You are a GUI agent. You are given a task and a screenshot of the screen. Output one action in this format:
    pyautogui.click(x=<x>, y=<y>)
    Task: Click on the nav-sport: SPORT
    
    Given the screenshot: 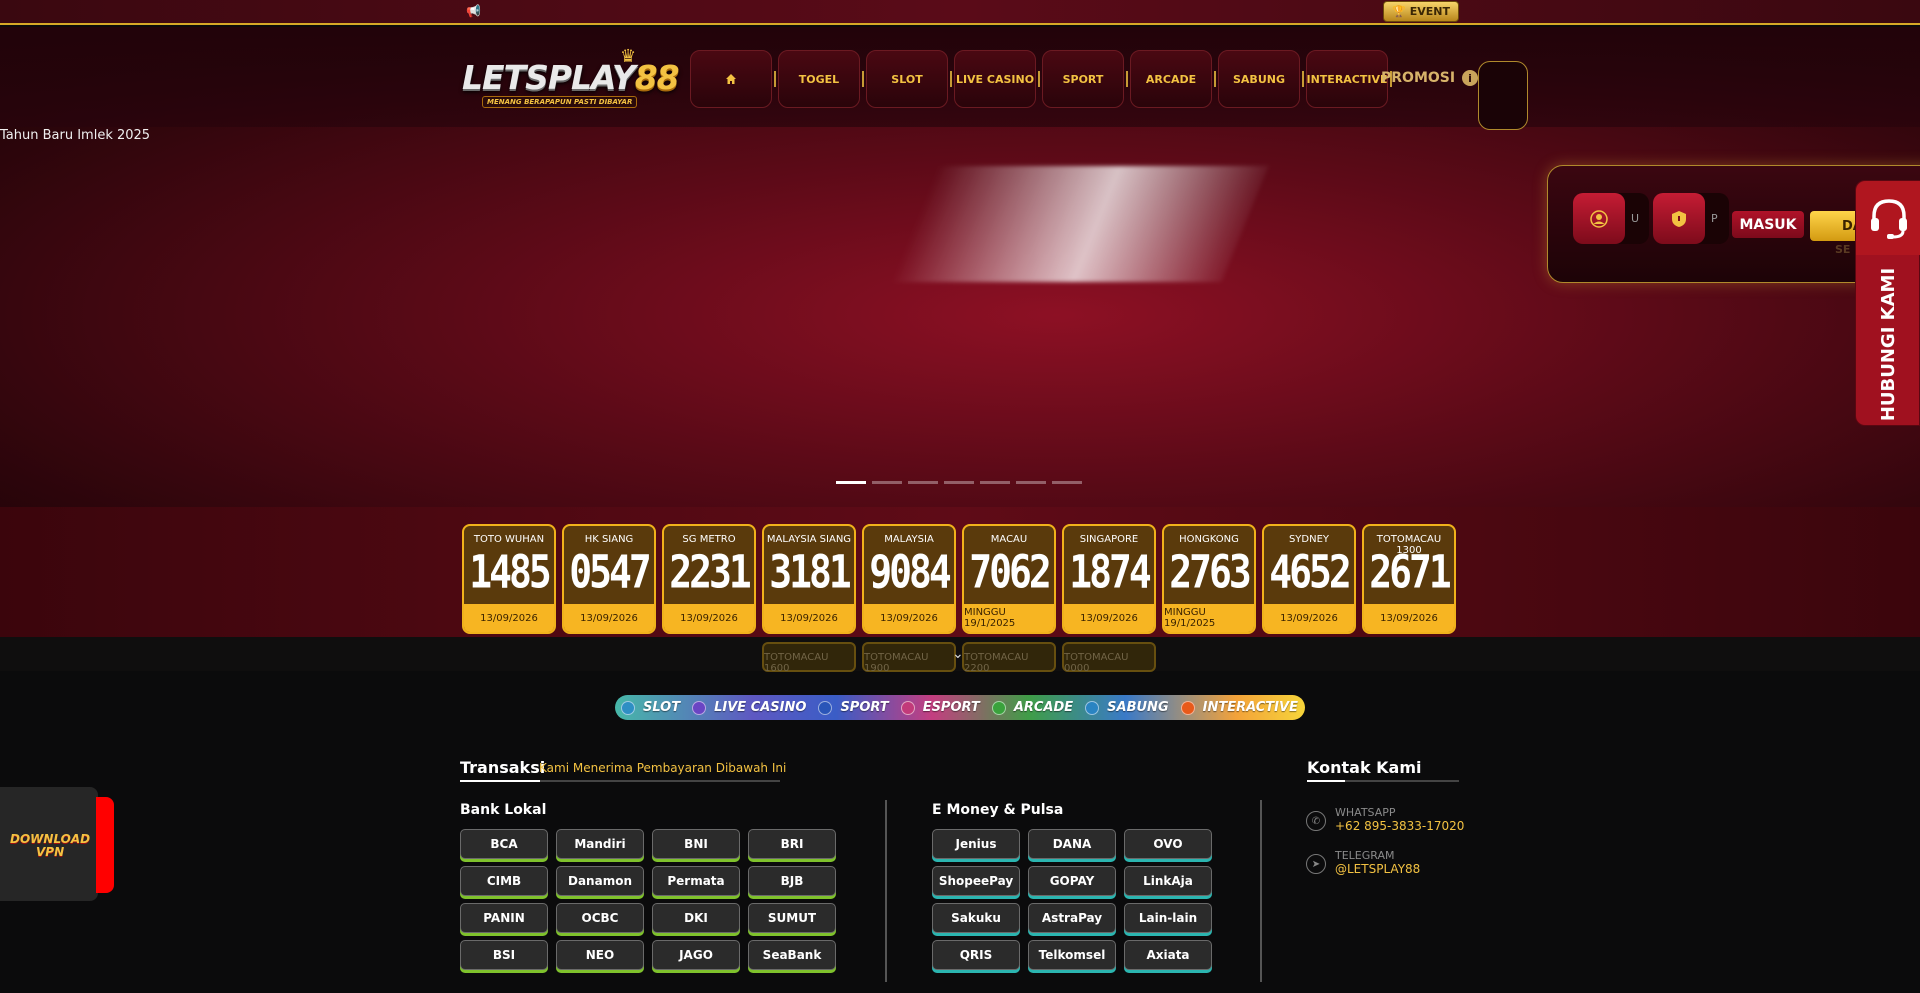 What is the action you would take?
    pyautogui.click(x=1083, y=79)
    